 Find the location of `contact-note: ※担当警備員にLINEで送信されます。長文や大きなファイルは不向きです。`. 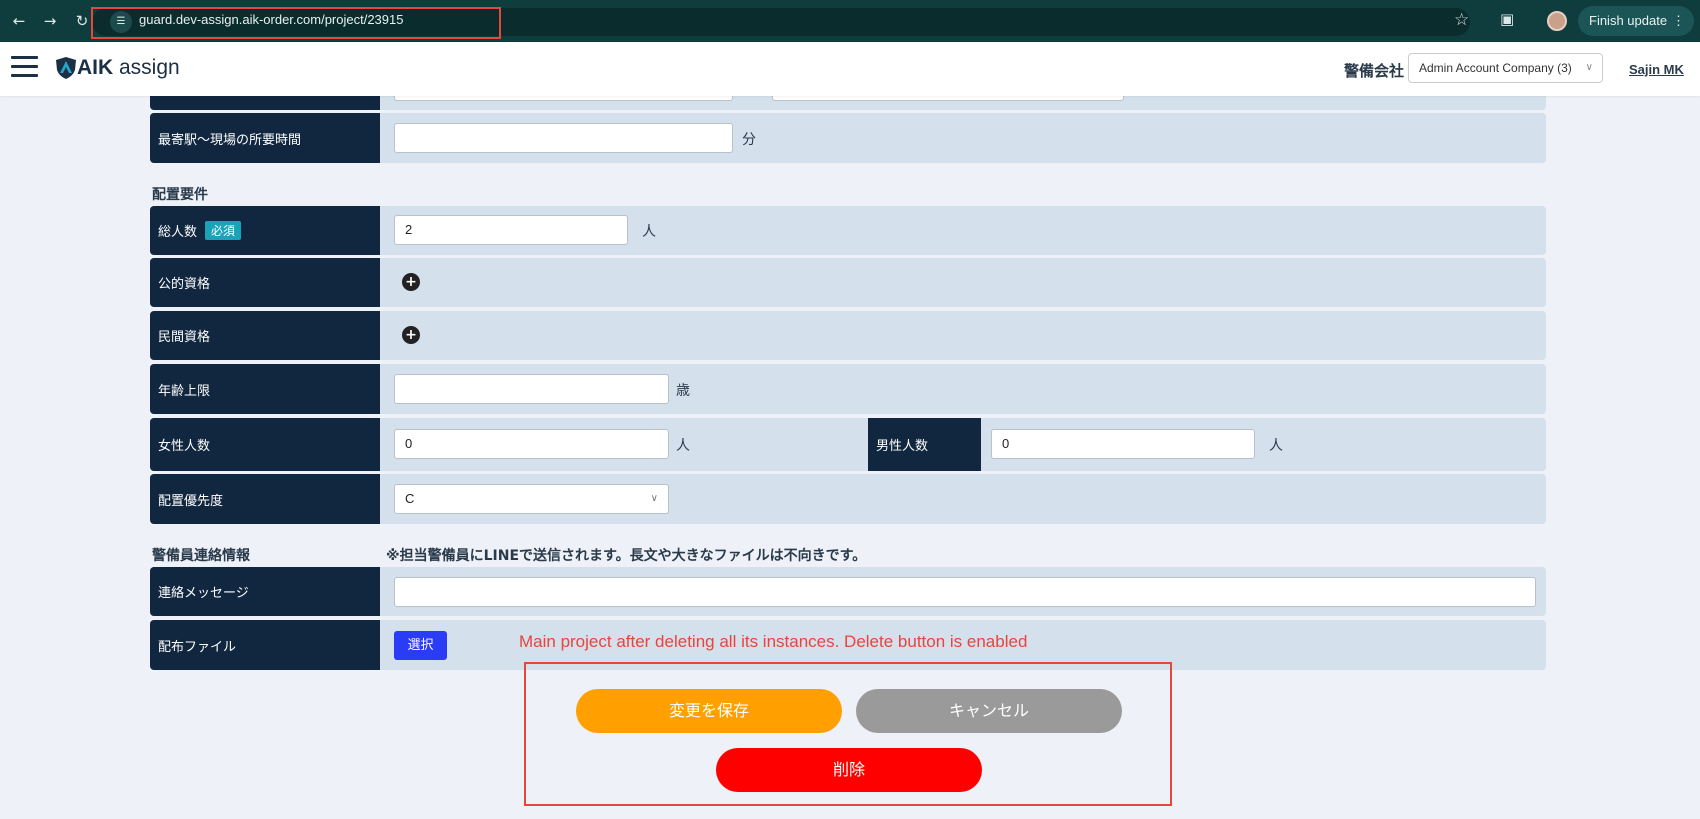

contact-note: ※担当警備員にLINEで送信されます。長文や大きなファイルは不向きです。 is located at coordinates (626, 556).